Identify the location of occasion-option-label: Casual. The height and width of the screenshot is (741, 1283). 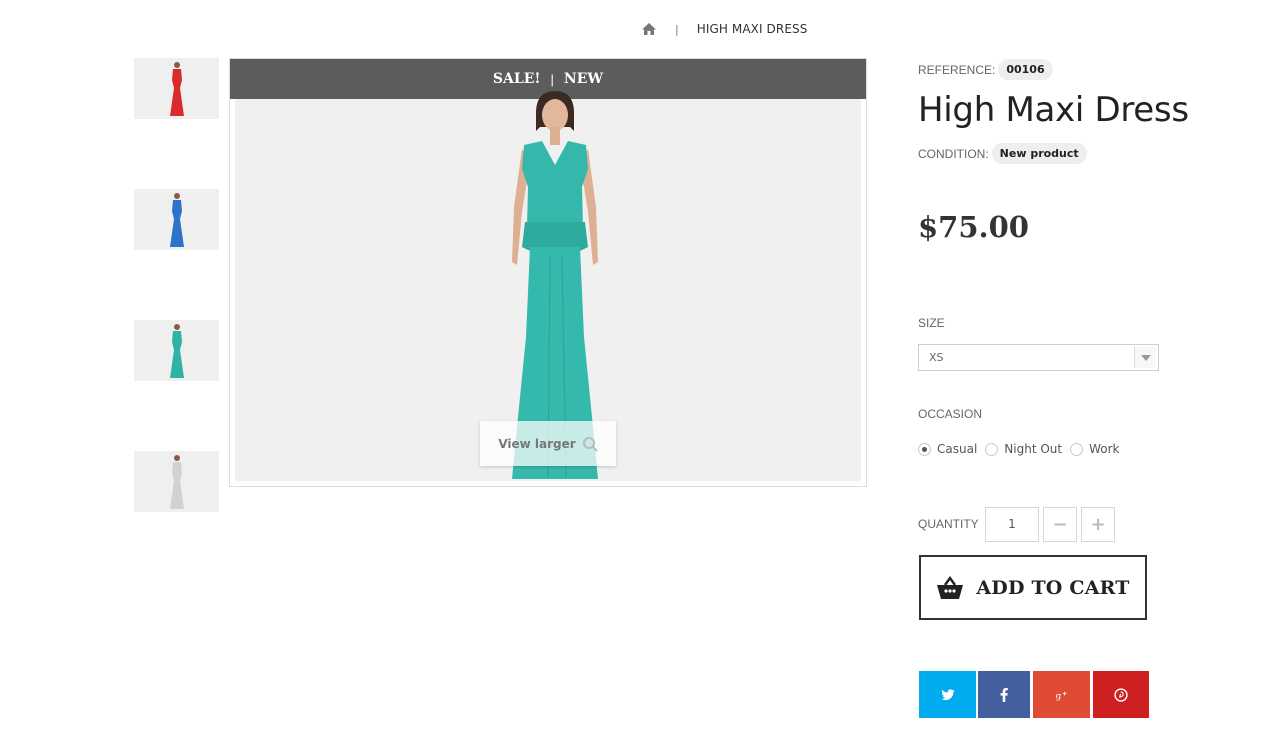
(957, 449).